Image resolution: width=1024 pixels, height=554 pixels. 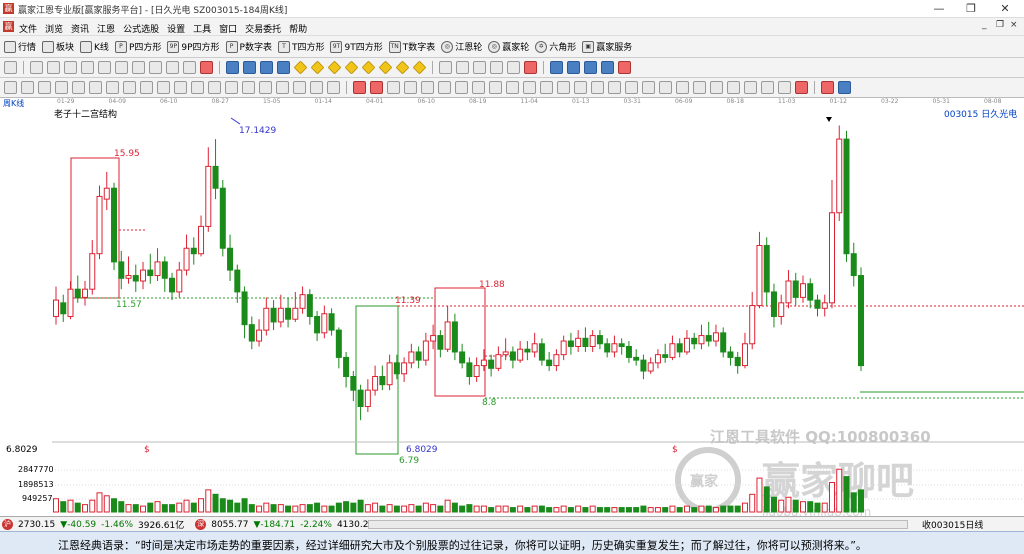 What do you see at coordinates (1000, 25) in the screenshot?
I see `mdi-restore-button: ❐` at bounding box center [1000, 25].